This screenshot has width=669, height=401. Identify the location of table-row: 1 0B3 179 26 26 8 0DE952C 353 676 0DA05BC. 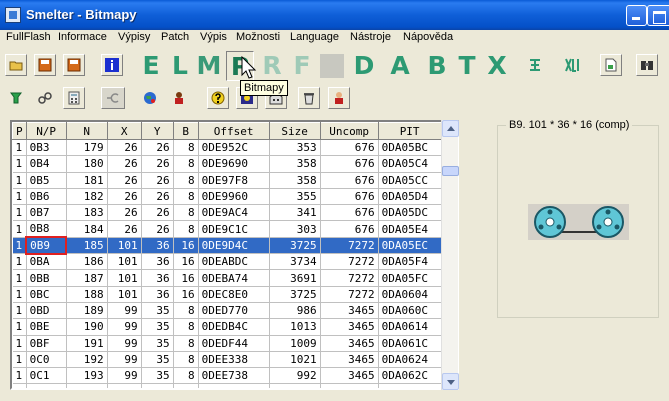
(227, 148).